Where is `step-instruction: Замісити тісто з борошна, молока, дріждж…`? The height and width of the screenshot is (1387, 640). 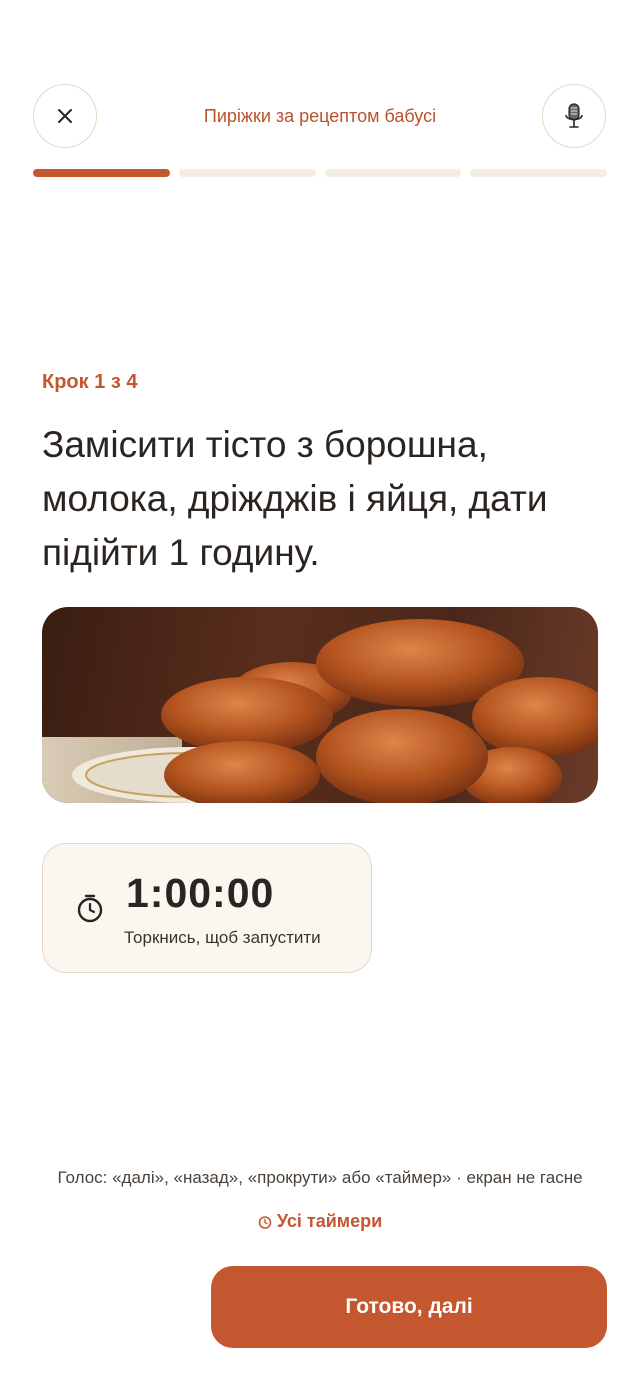 step-instruction: Замісити тісто з борошна, молока, дріждж… is located at coordinates (295, 498).